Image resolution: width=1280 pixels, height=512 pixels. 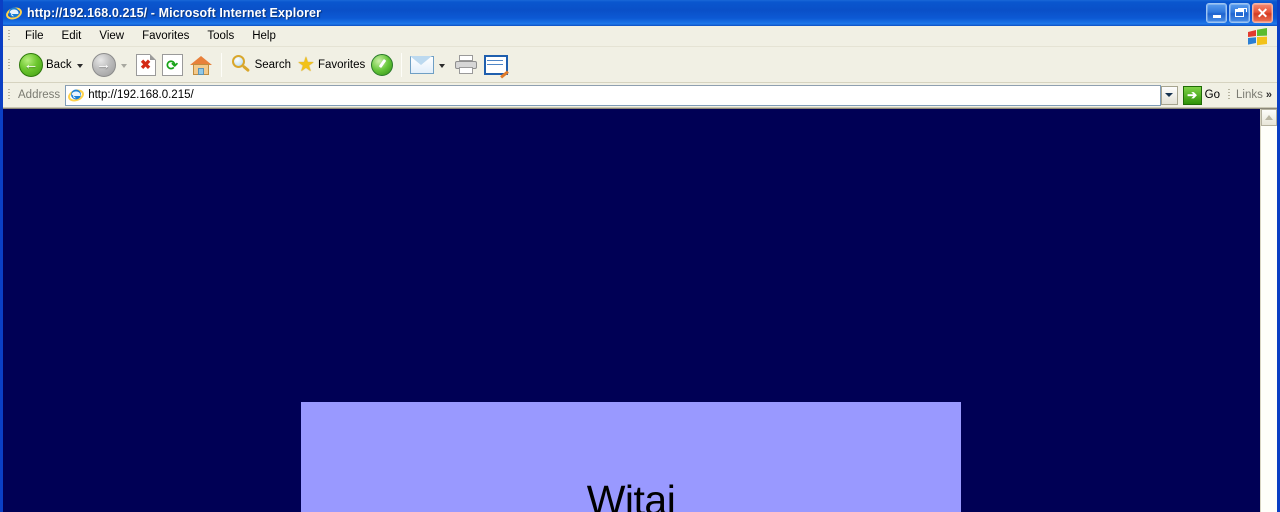 I want to click on menu-item-tools: Tools, so click(x=220, y=36).